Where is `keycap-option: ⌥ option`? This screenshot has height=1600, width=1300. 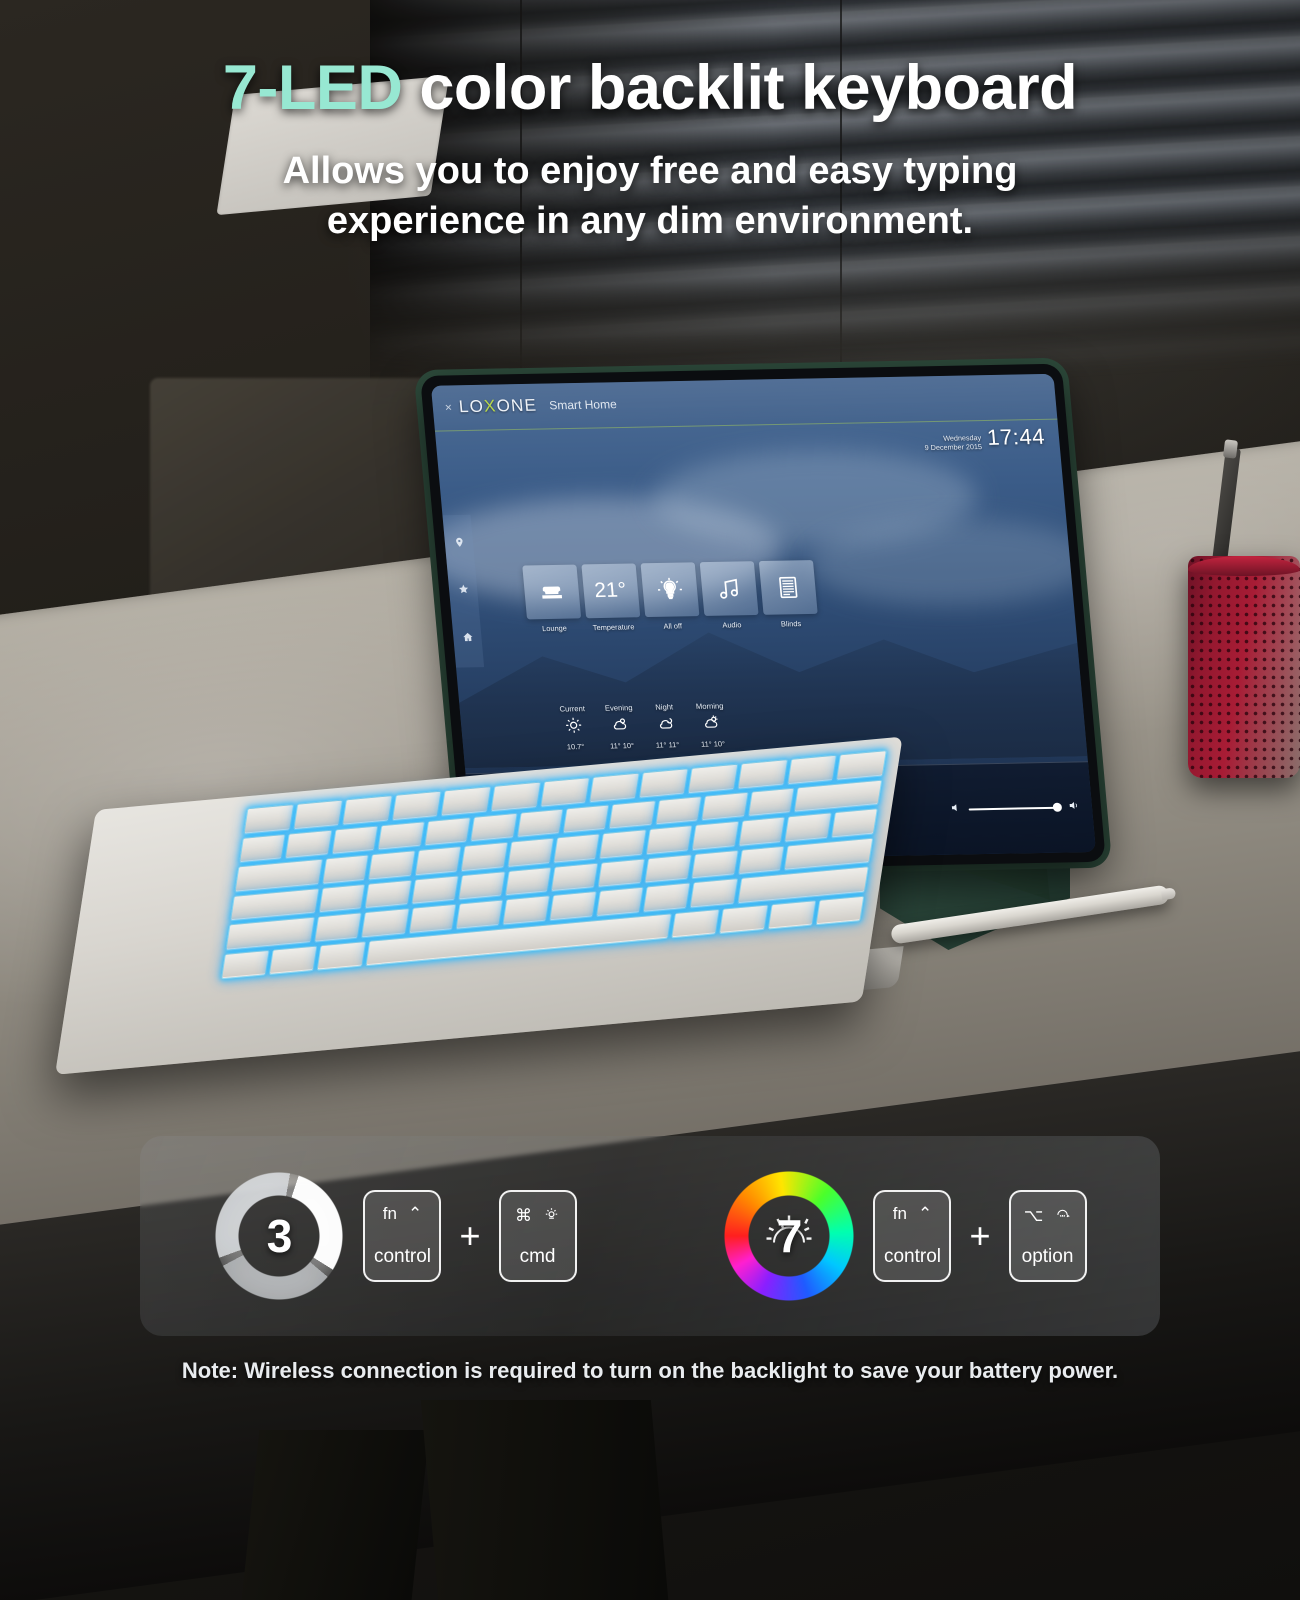
keycap-option: ⌥ option is located at coordinates (1047, 1236).